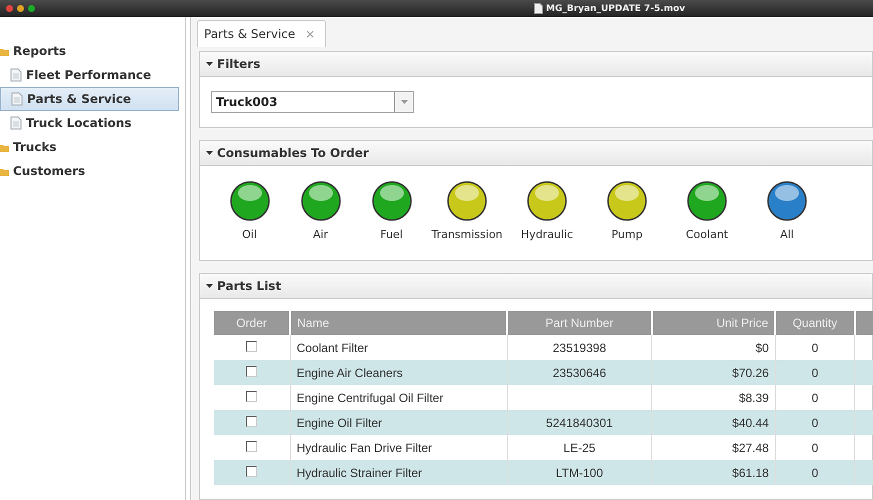 Image resolution: width=873 pixels, height=500 pixels. What do you see at coordinates (89, 123) in the screenshot?
I see `tree-item: Truck Locations` at bounding box center [89, 123].